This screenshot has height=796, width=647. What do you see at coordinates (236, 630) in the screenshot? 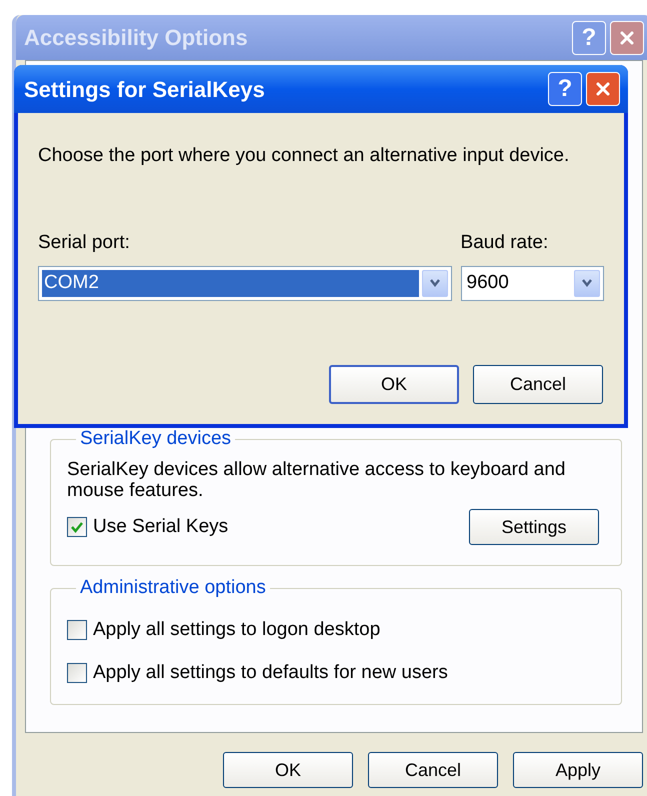
I see `checkbox-label: Apply all settings to logon desktop` at bounding box center [236, 630].